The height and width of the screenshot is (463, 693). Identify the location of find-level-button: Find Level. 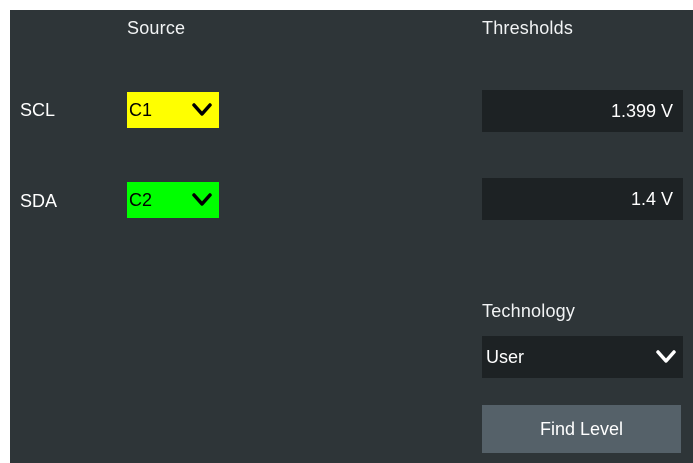
(581, 429).